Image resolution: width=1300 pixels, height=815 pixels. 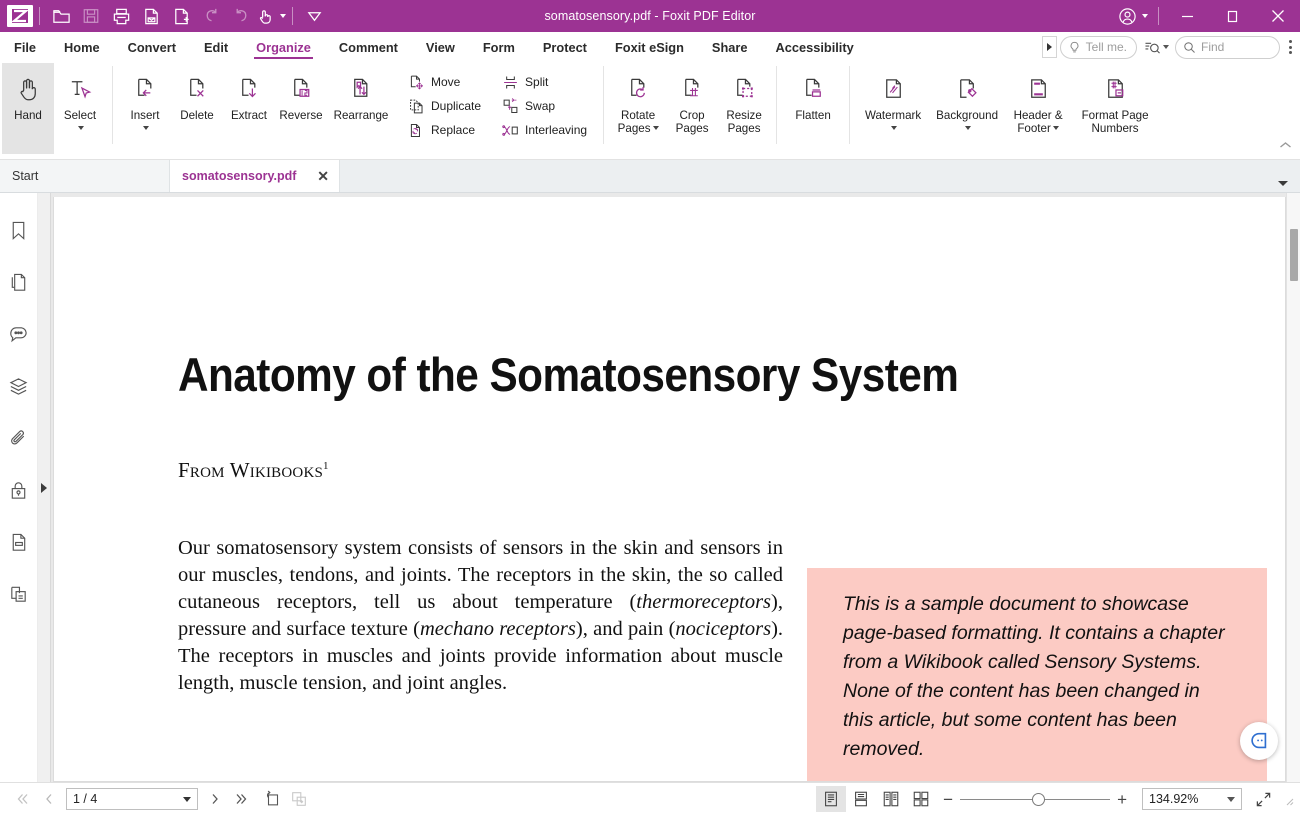 I want to click on zoom-slider, so click(x=1035, y=799).